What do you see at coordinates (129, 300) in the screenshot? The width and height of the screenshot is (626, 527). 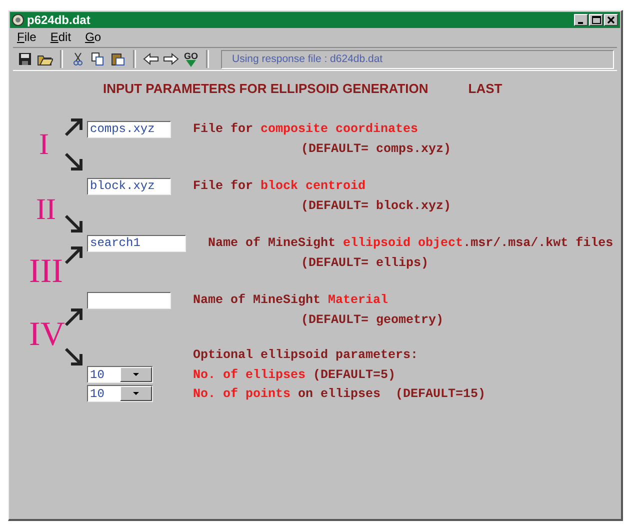 I see `input-field` at bounding box center [129, 300].